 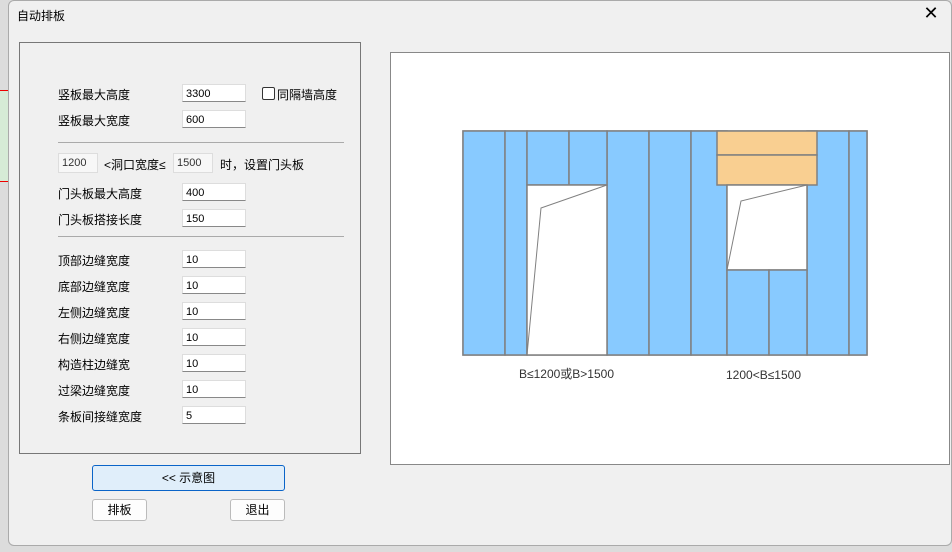 What do you see at coordinates (41, 16) in the screenshot?
I see `window-title: 自动排板` at bounding box center [41, 16].